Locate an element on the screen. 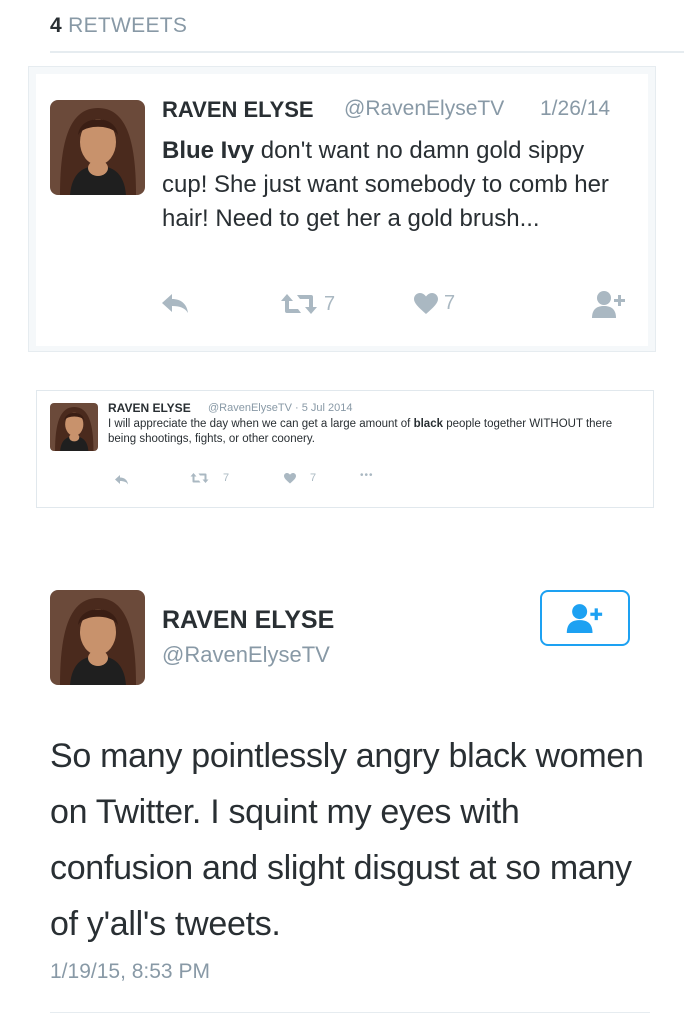  retweets-count-number: 4 is located at coordinates (56, 25).